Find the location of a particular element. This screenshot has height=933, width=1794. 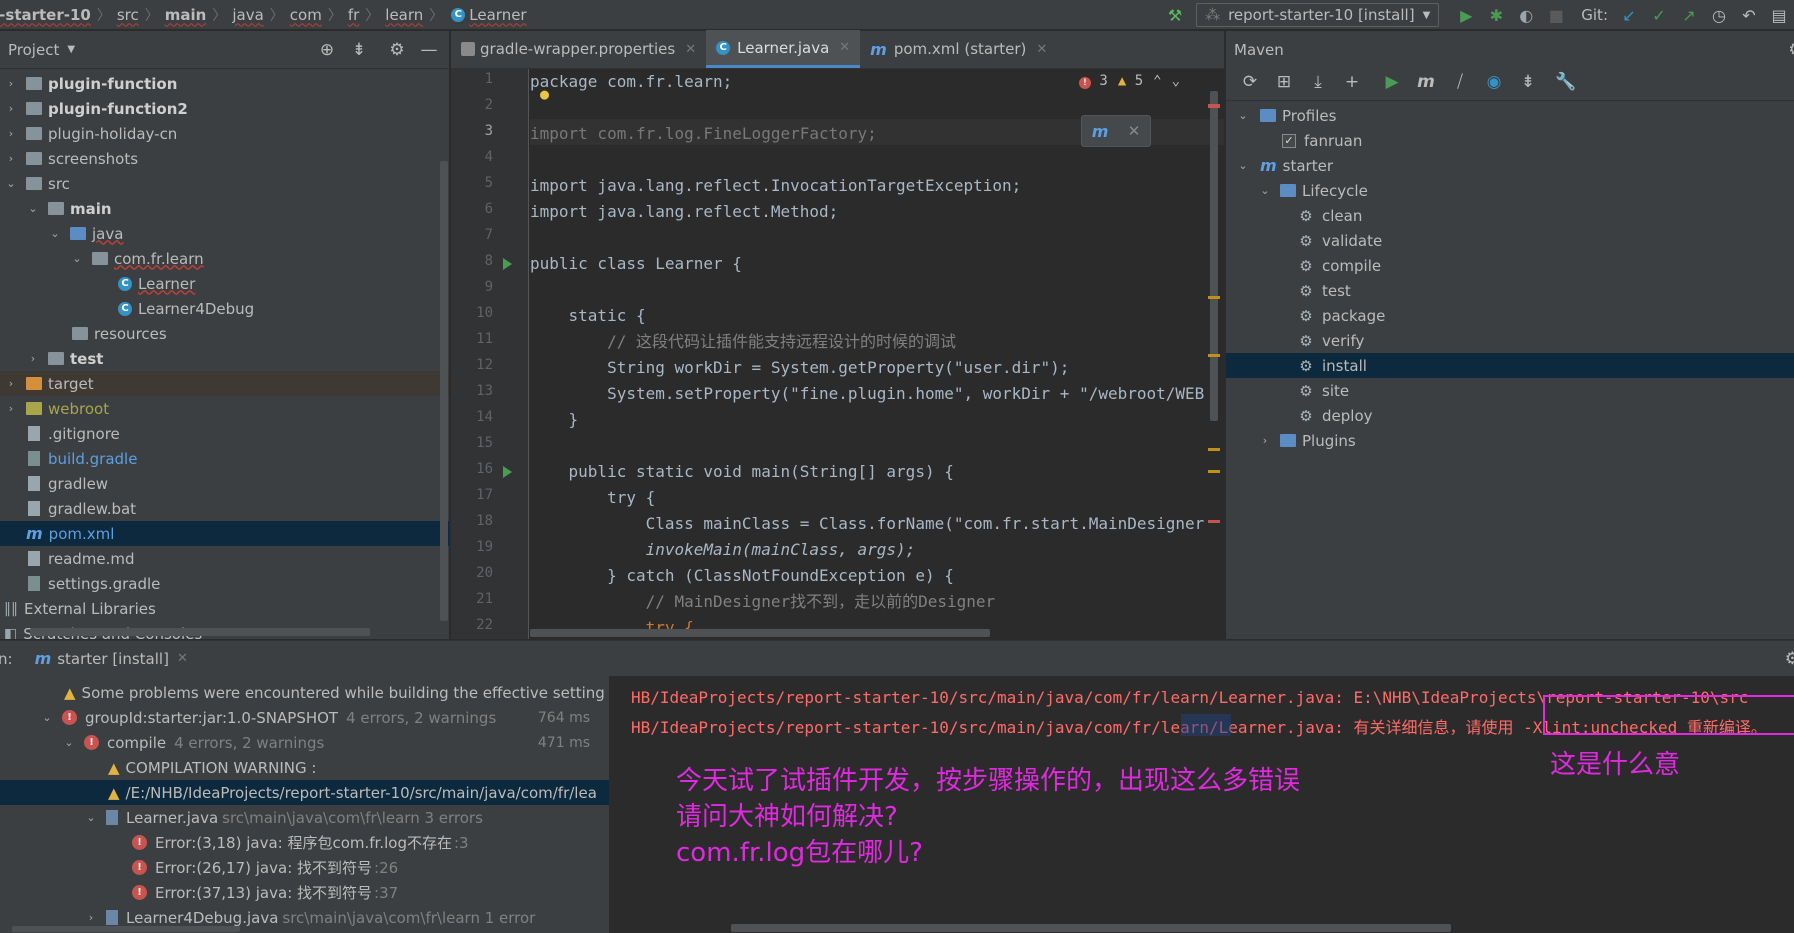

checkbox-checked-icon: ✓ is located at coordinates (1289, 140).